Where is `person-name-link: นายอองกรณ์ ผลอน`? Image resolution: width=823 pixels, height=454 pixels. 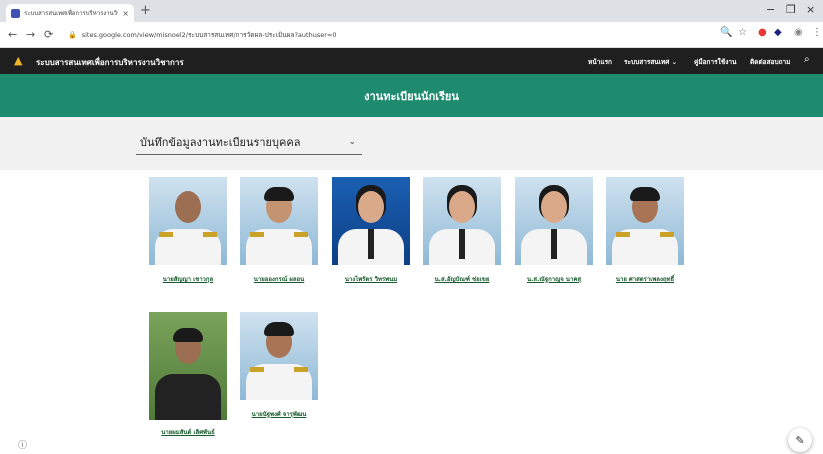 person-name-link: นายอองกรณ์ ผลอน is located at coordinates (279, 279).